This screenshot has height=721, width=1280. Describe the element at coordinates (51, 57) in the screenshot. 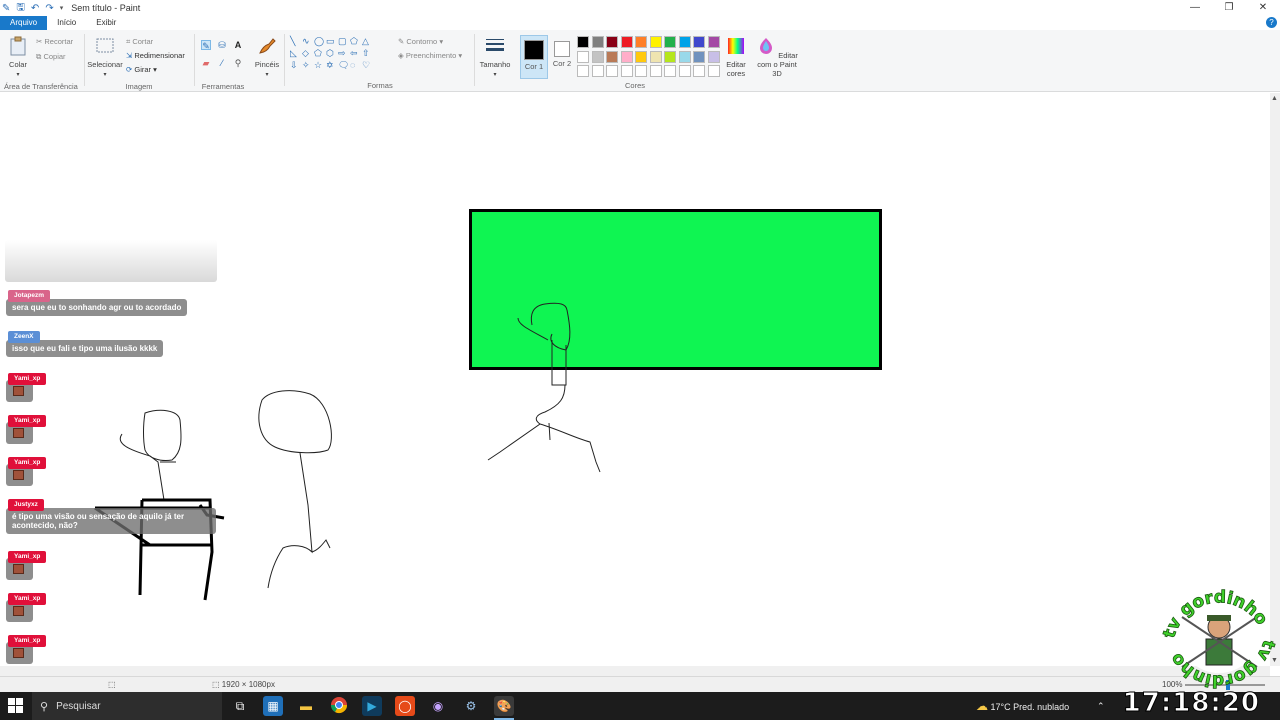

I see `copy-button: ⧉ Copiar` at that location.